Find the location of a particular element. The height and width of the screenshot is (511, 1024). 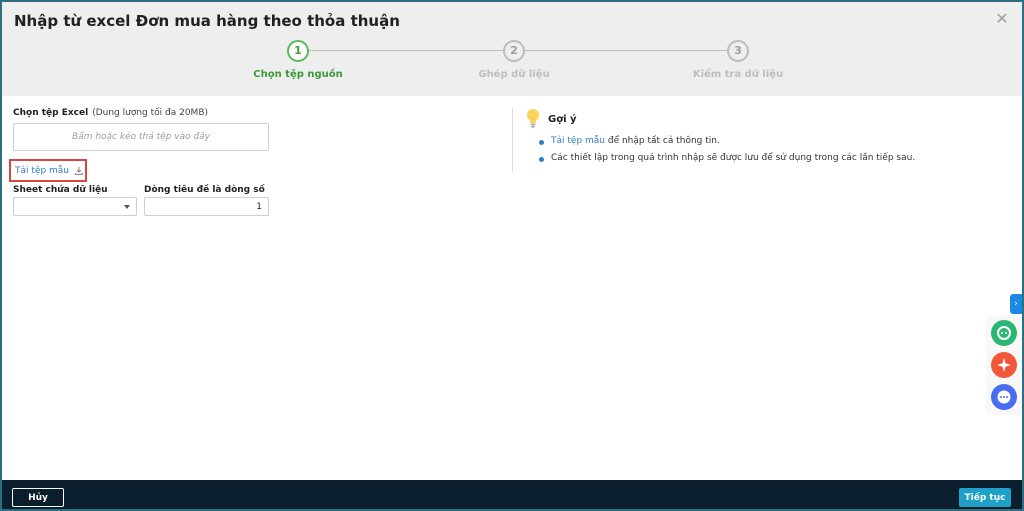

ai-sparkle-icon is located at coordinates (1004, 365).